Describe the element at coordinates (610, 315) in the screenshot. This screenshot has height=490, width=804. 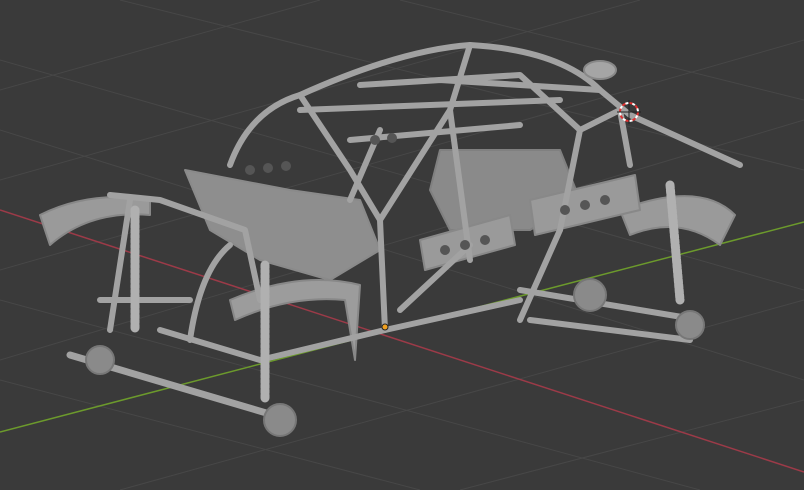
I see `rear-axle` at that location.